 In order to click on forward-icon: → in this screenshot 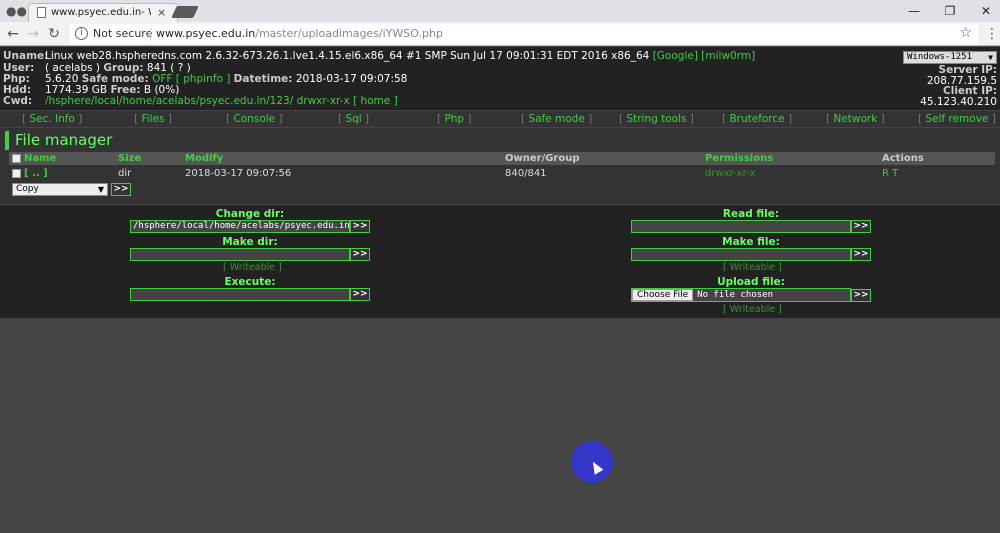, I will do `click(33, 34)`.